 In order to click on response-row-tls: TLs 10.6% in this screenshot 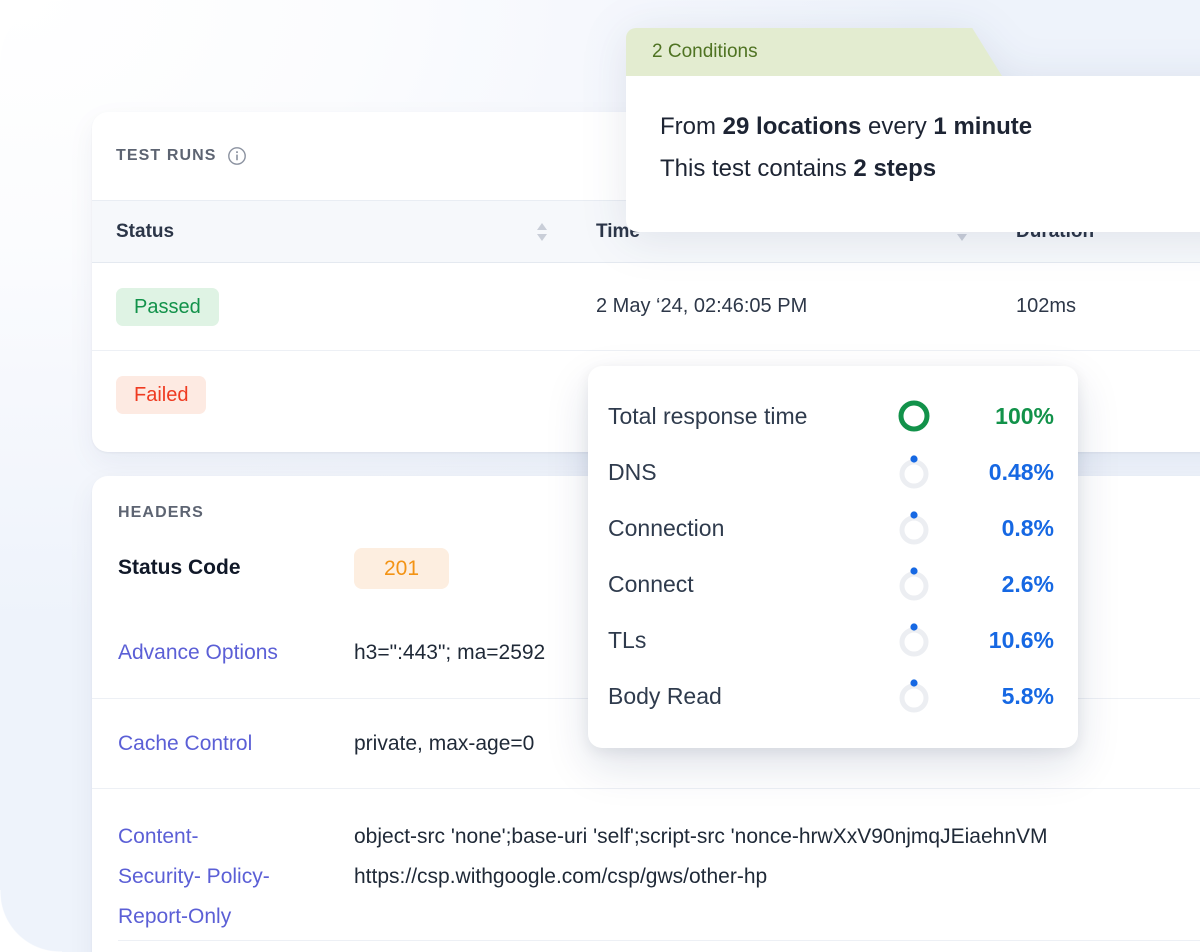, I will do `click(831, 640)`.